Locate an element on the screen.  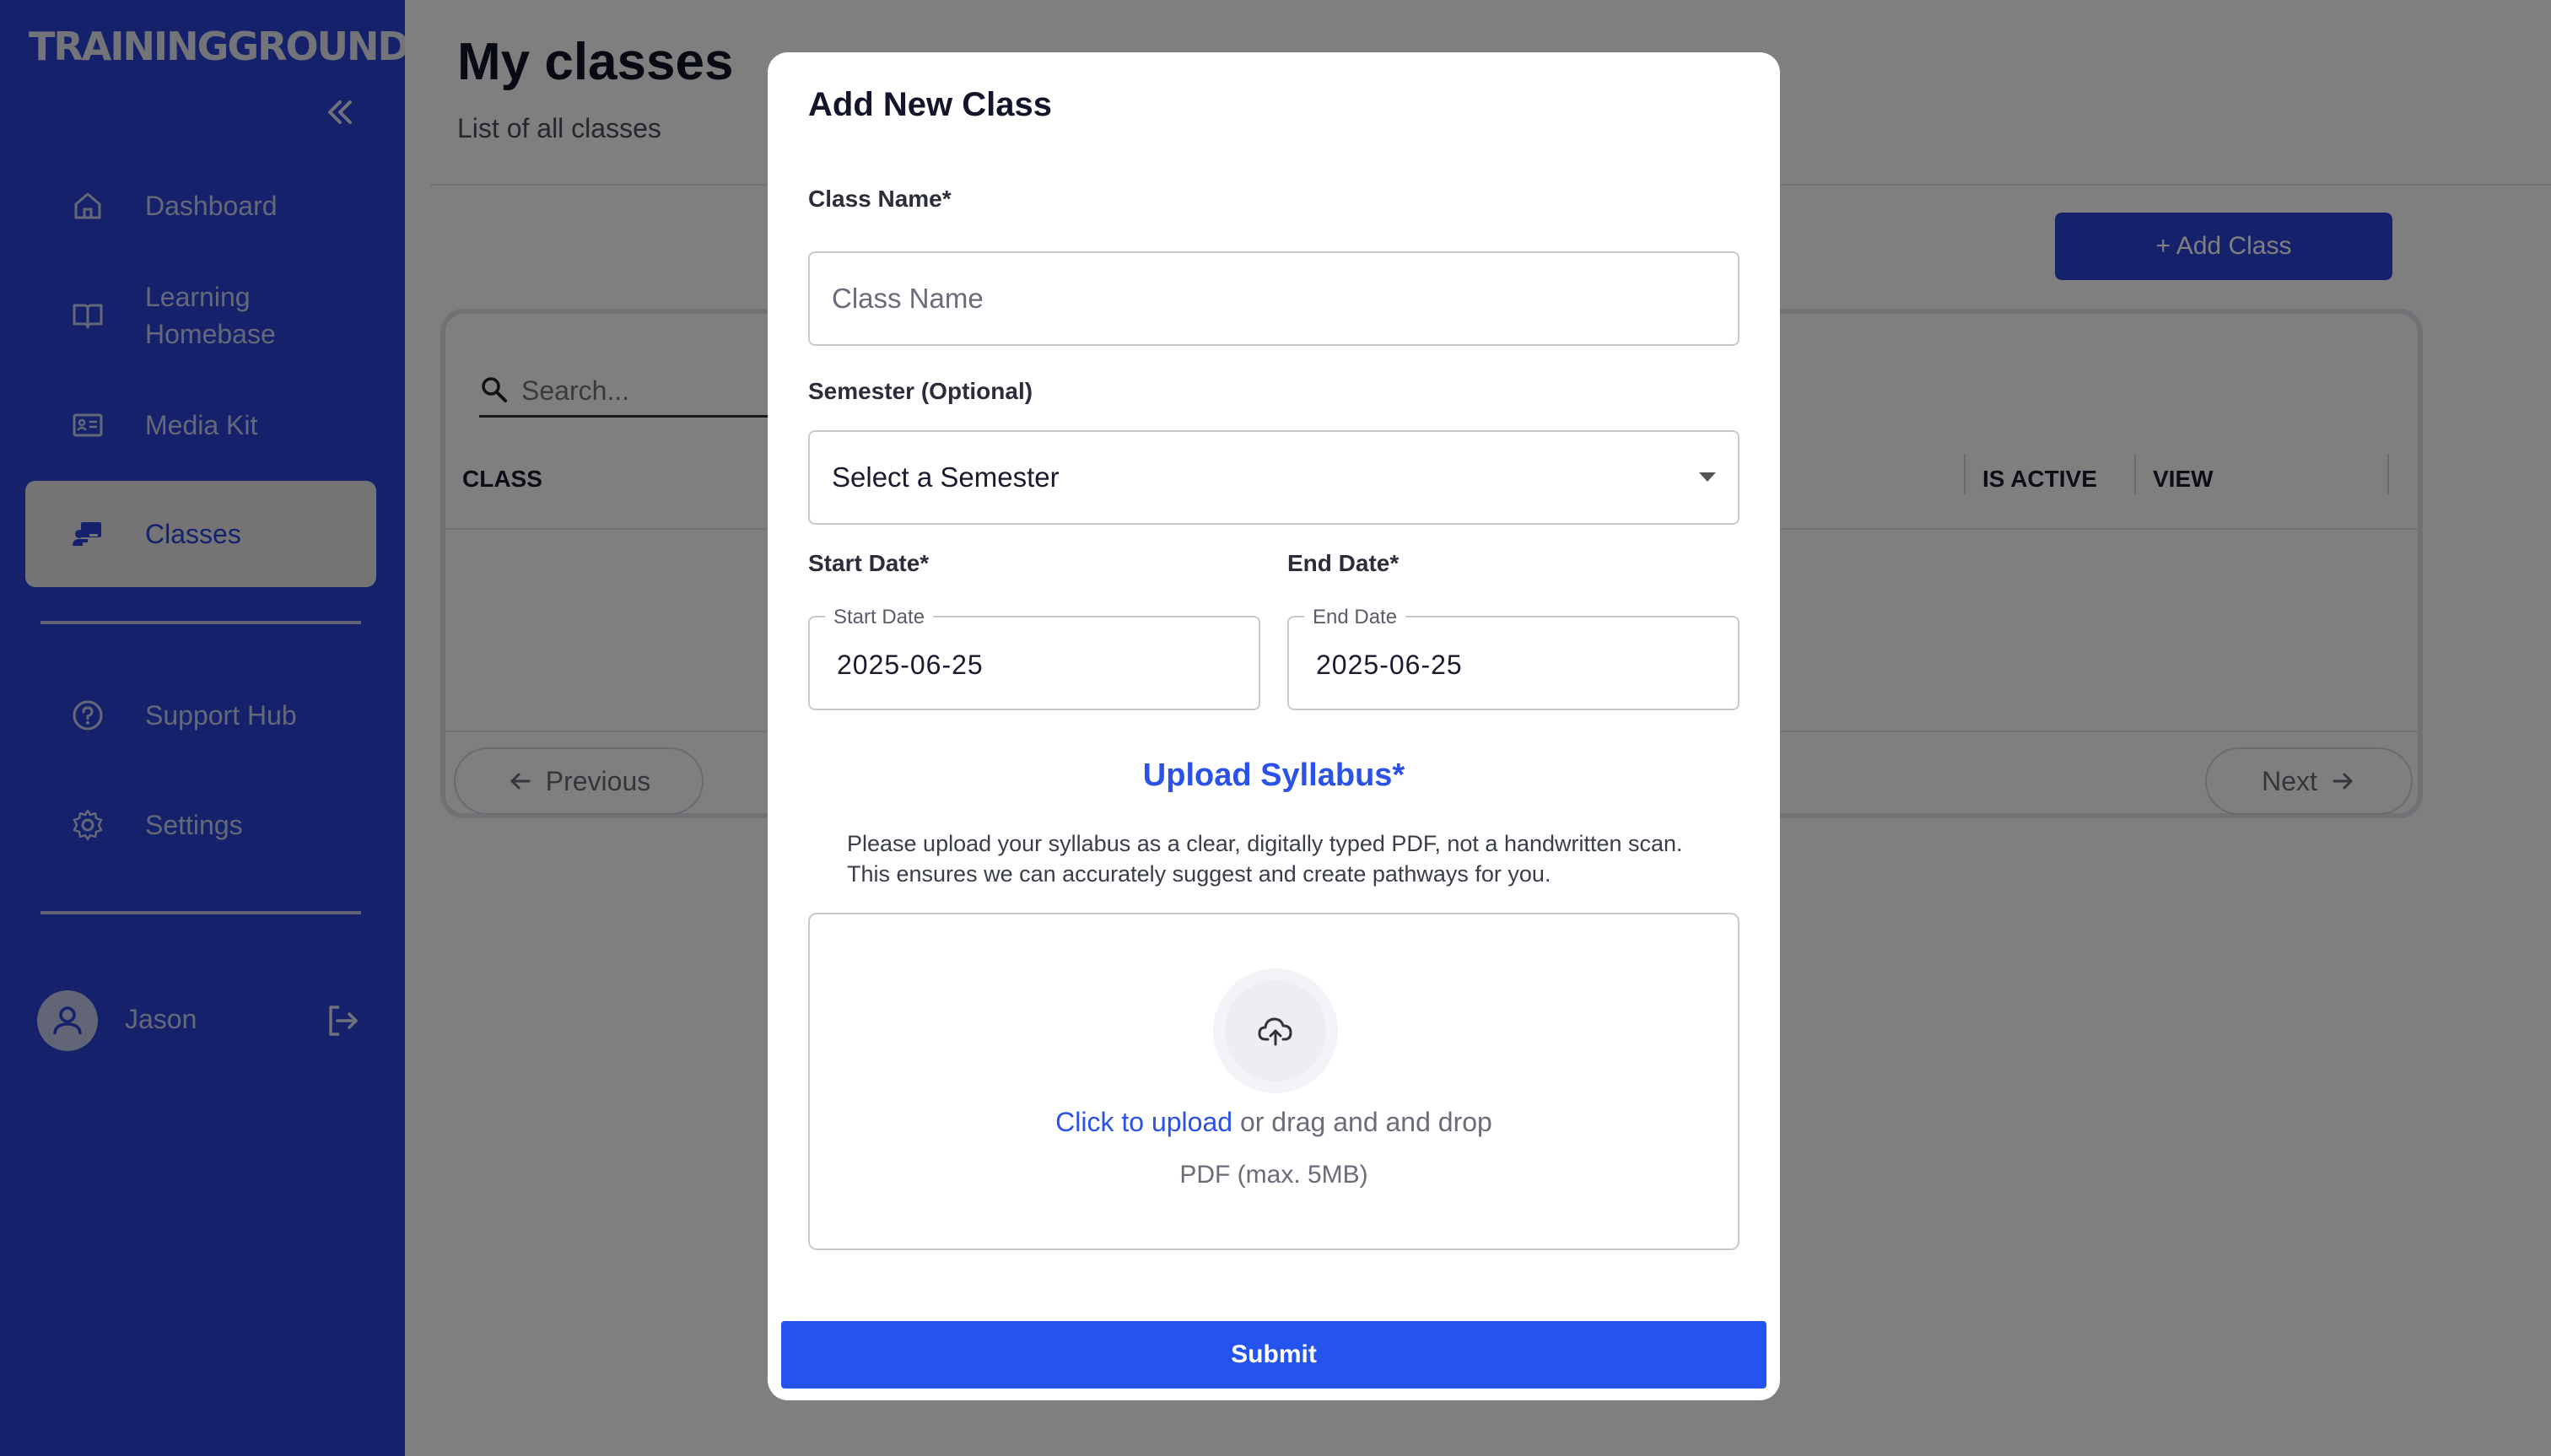
semester-select: Select a Semester is located at coordinates (1273, 477).